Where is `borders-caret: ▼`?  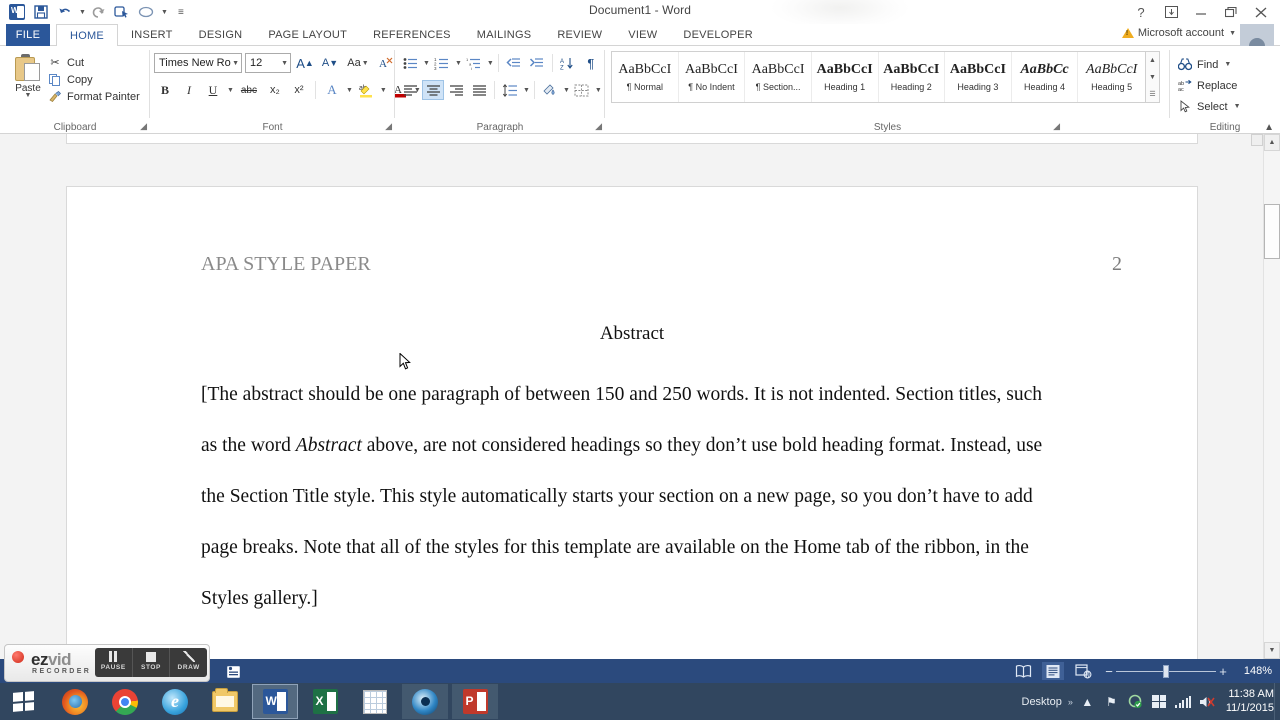 borders-caret: ▼ is located at coordinates (598, 90).